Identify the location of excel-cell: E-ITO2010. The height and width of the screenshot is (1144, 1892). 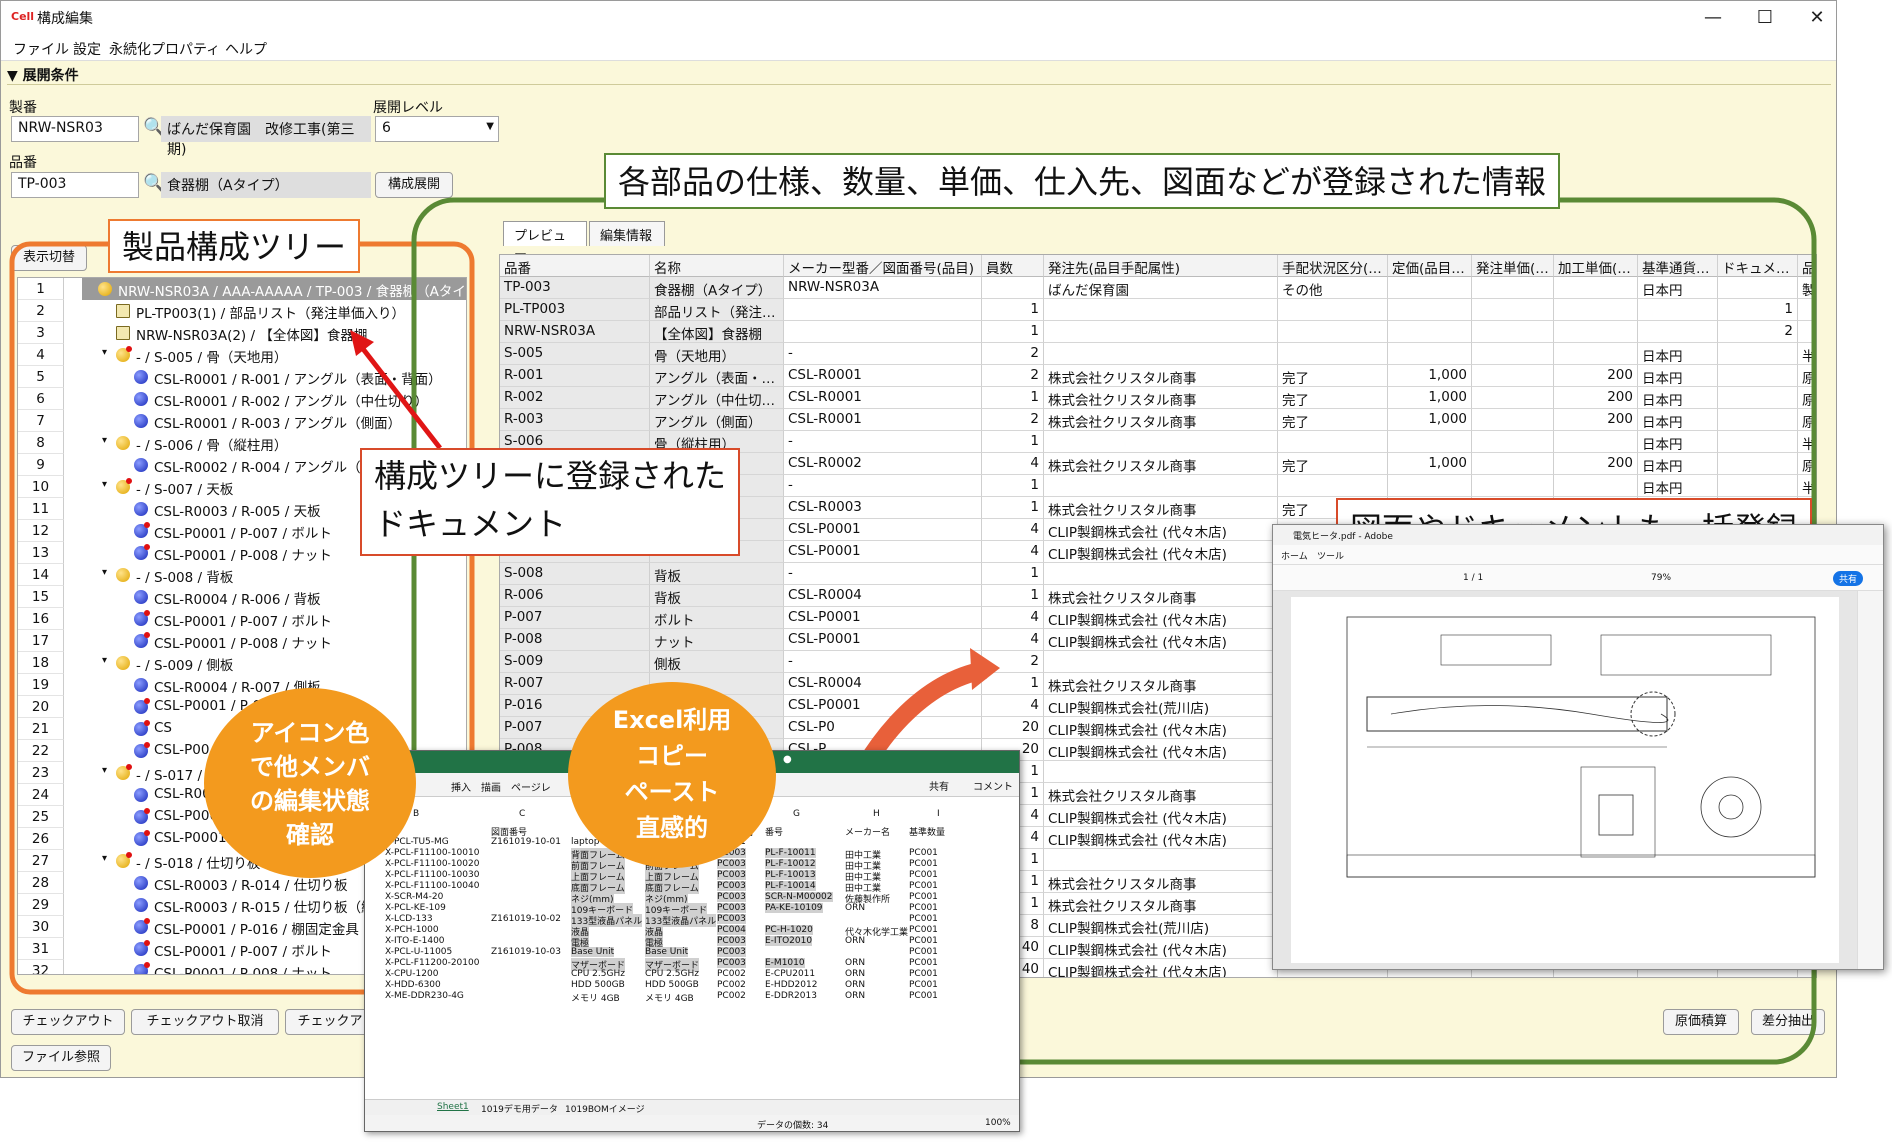
(789, 941).